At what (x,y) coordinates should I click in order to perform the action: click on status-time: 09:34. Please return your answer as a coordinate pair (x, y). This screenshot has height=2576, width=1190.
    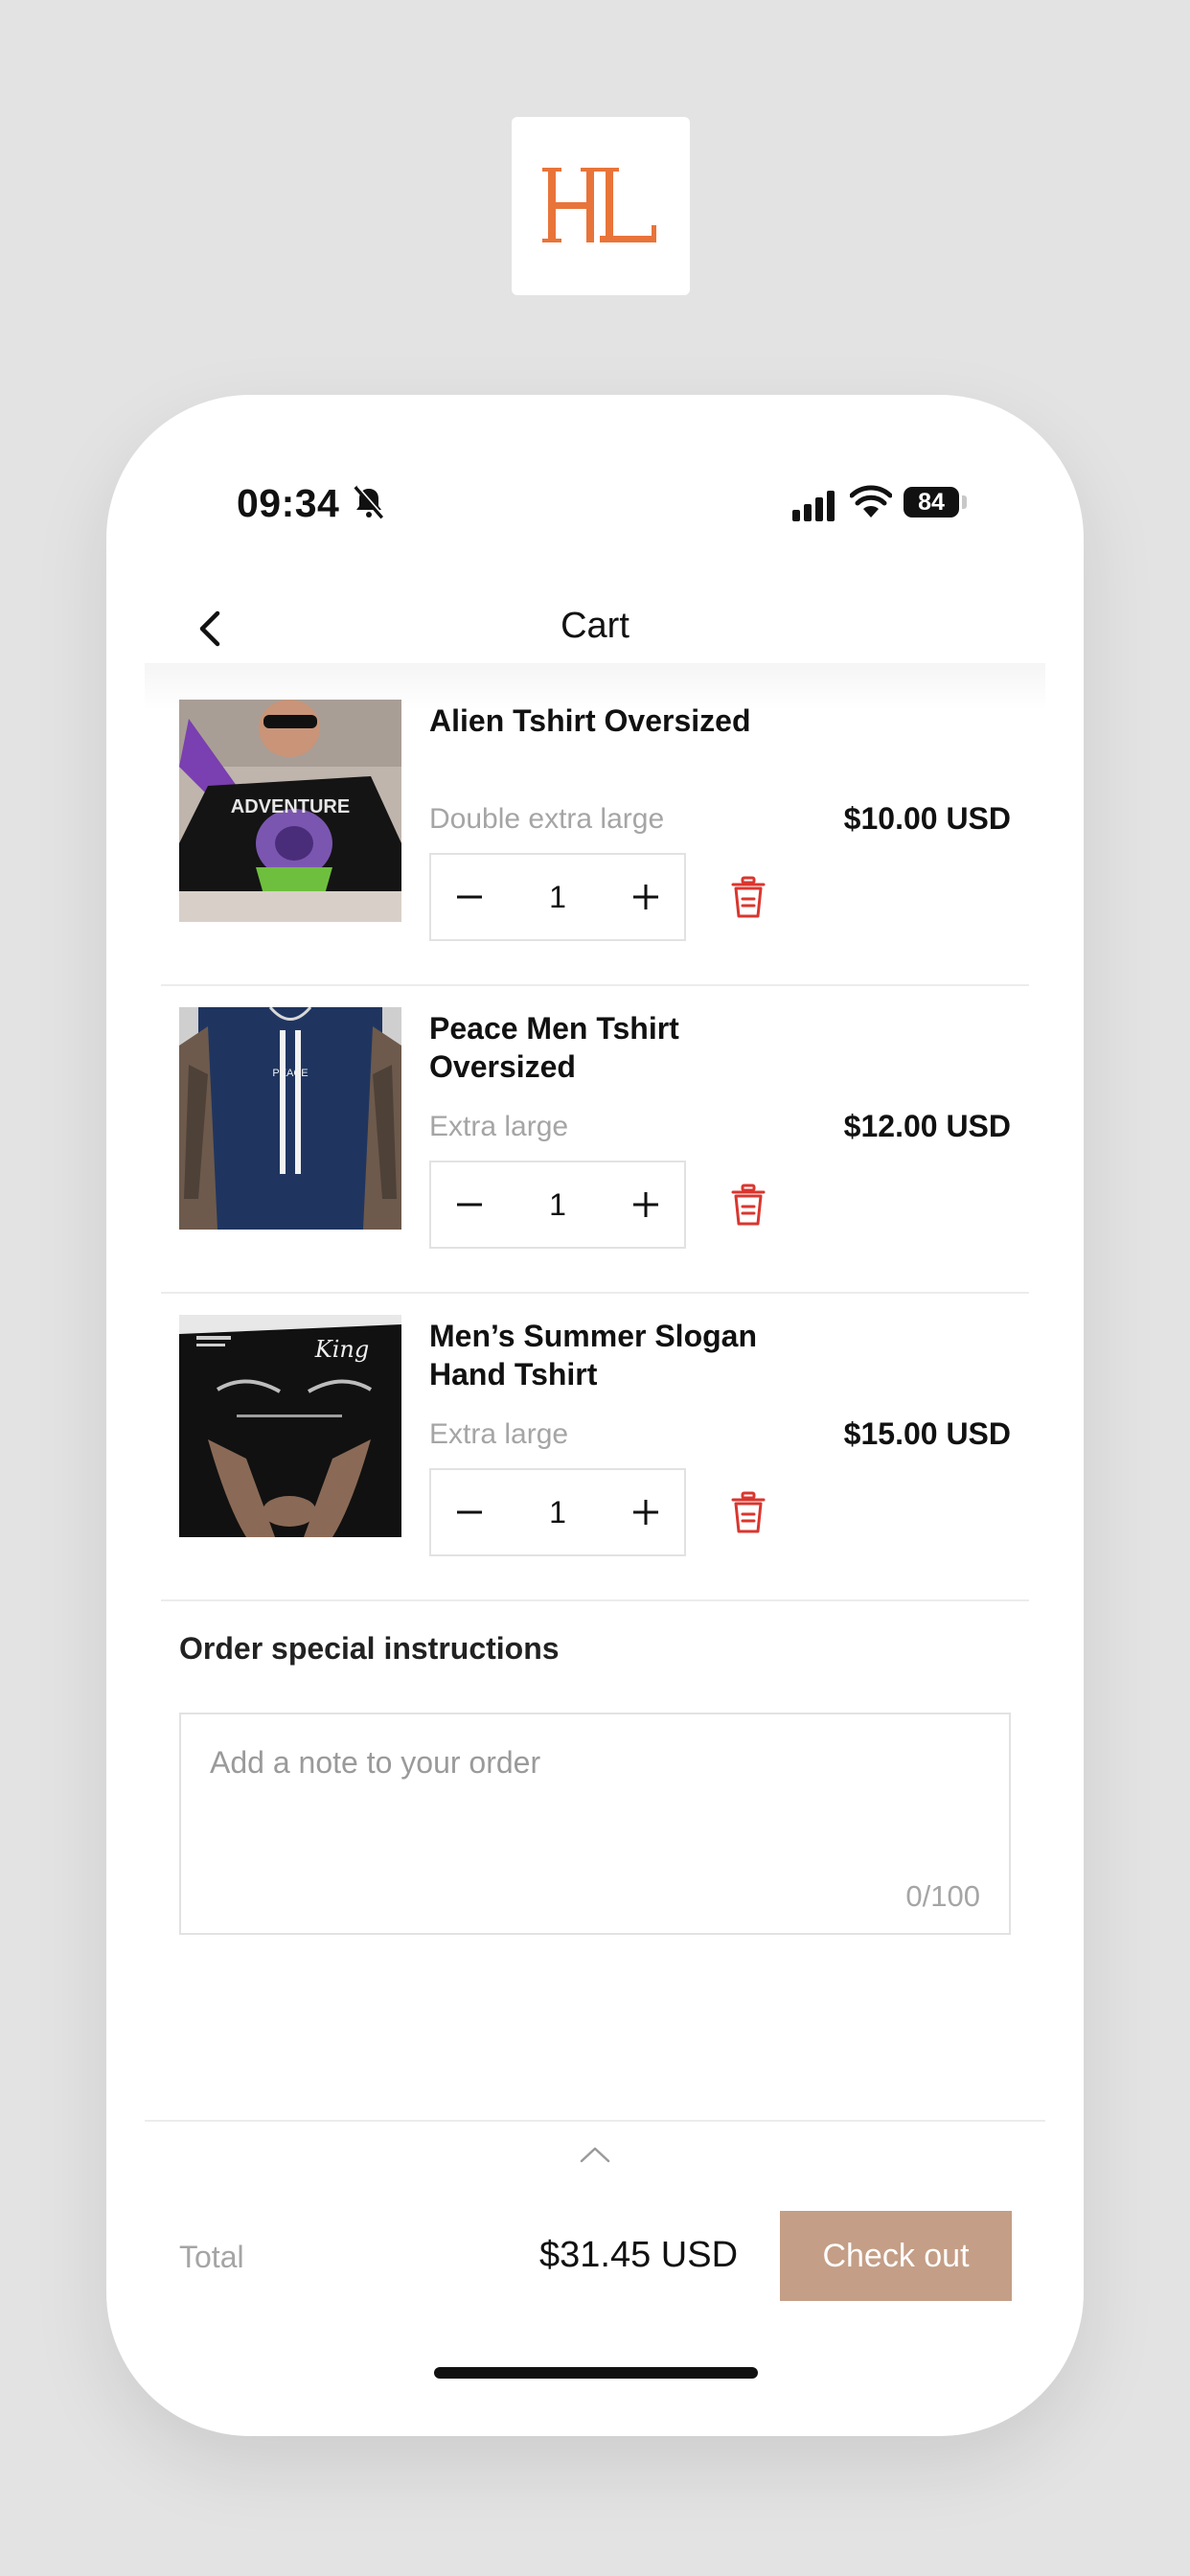
    Looking at the image, I should click on (288, 503).